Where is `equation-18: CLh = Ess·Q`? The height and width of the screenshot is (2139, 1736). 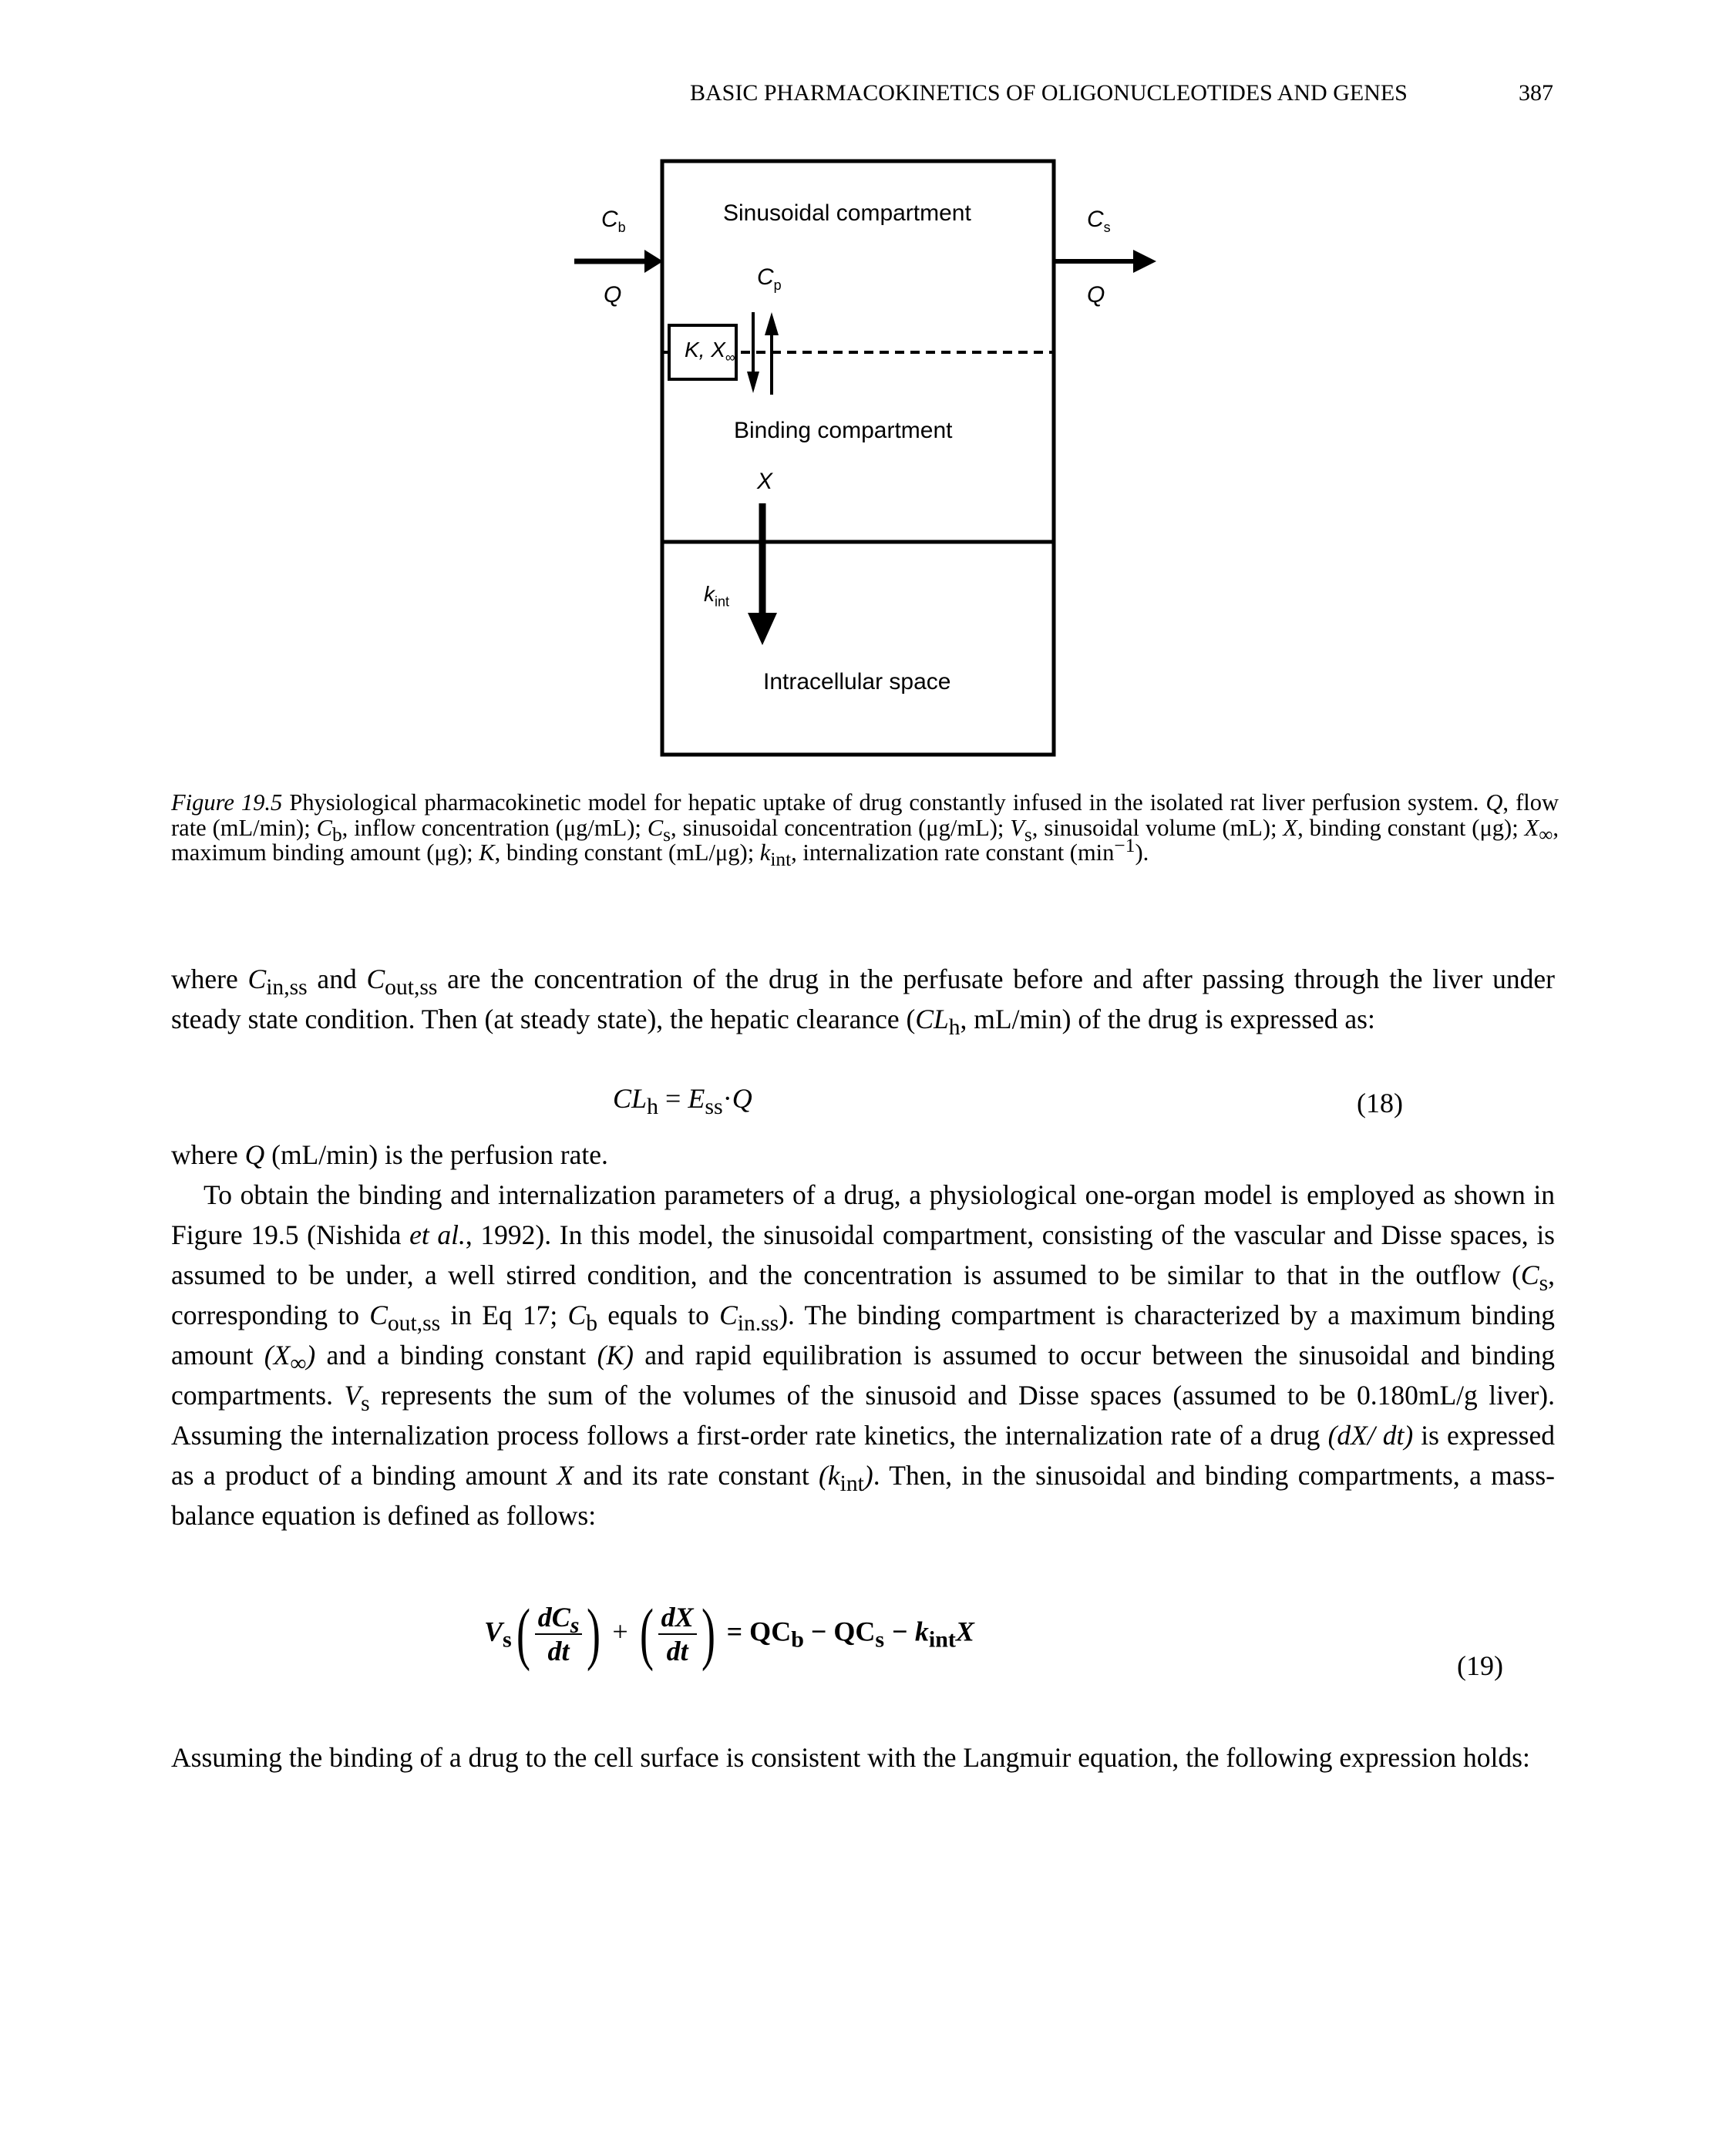 equation-18: CLh = Ess·Q is located at coordinates (682, 1101).